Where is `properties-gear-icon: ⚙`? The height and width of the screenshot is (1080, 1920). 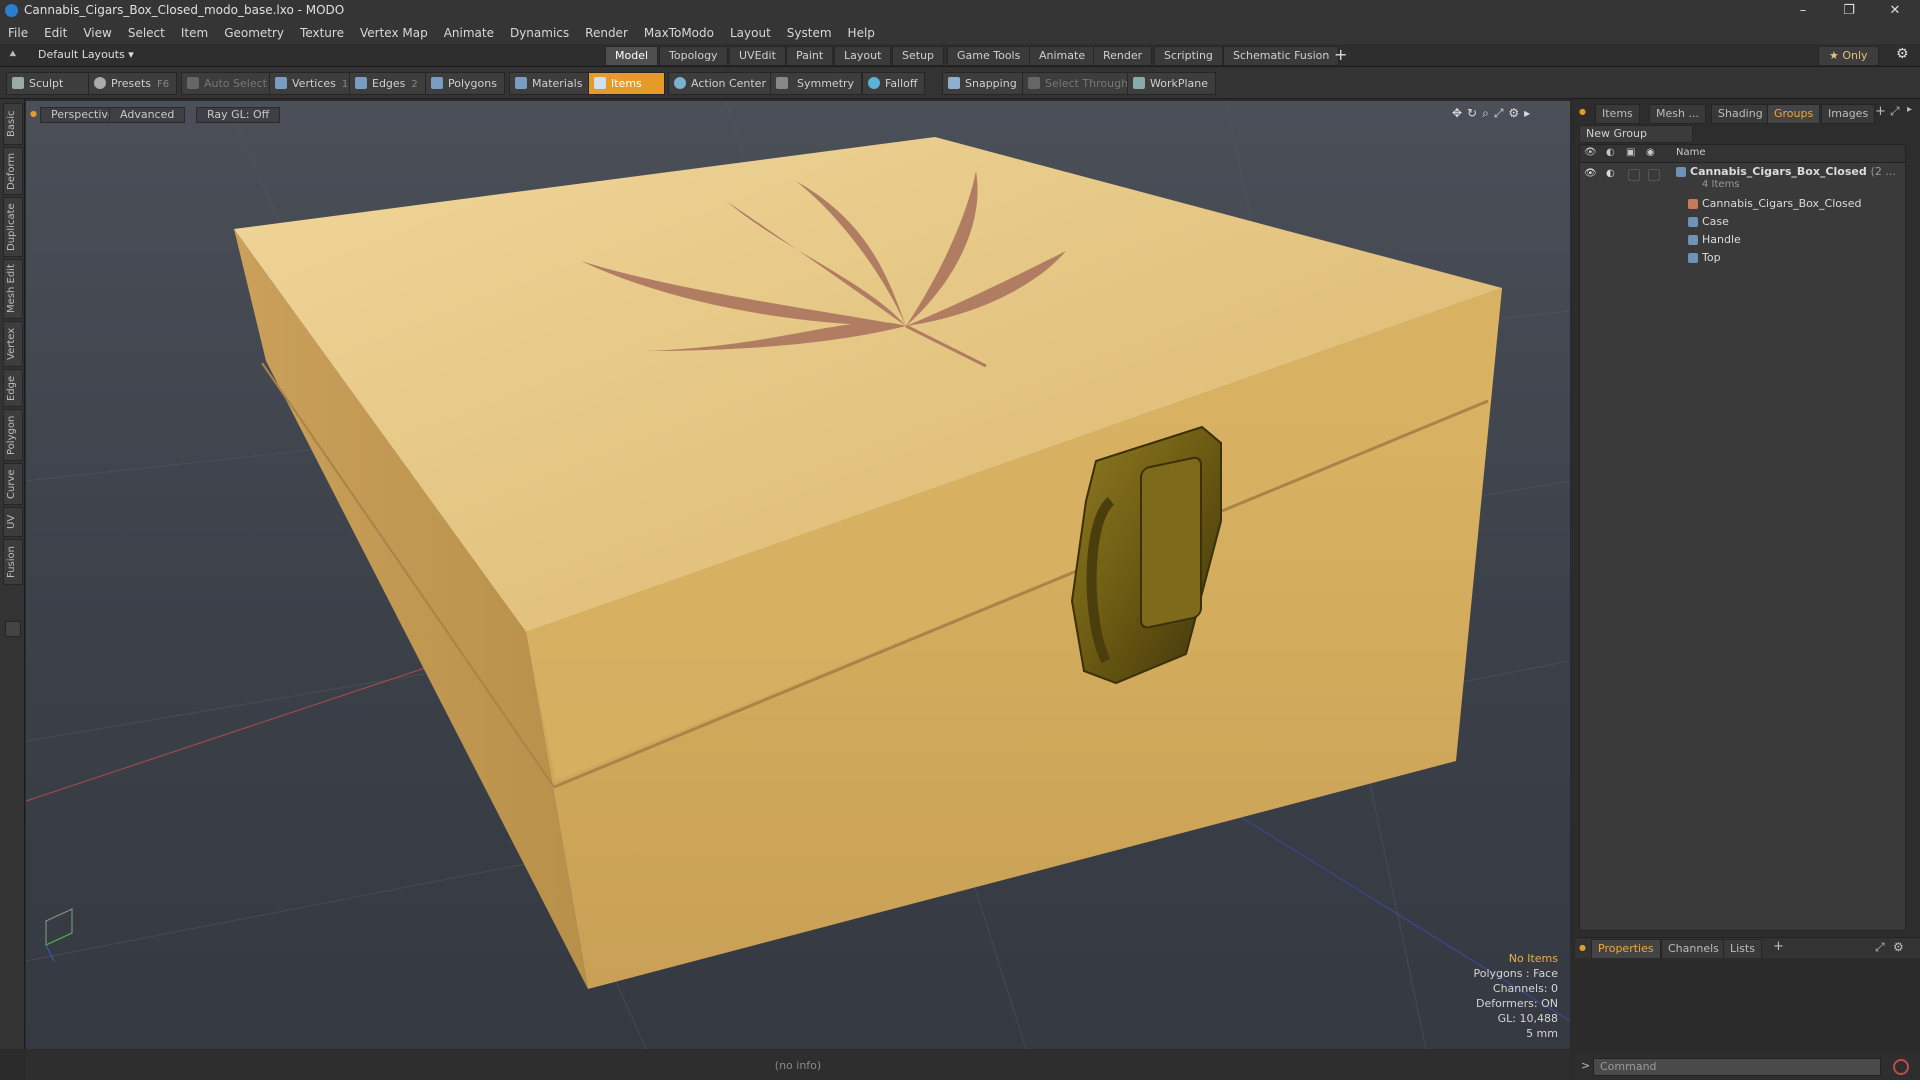
properties-gear-icon: ⚙ is located at coordinates (1898, 947).